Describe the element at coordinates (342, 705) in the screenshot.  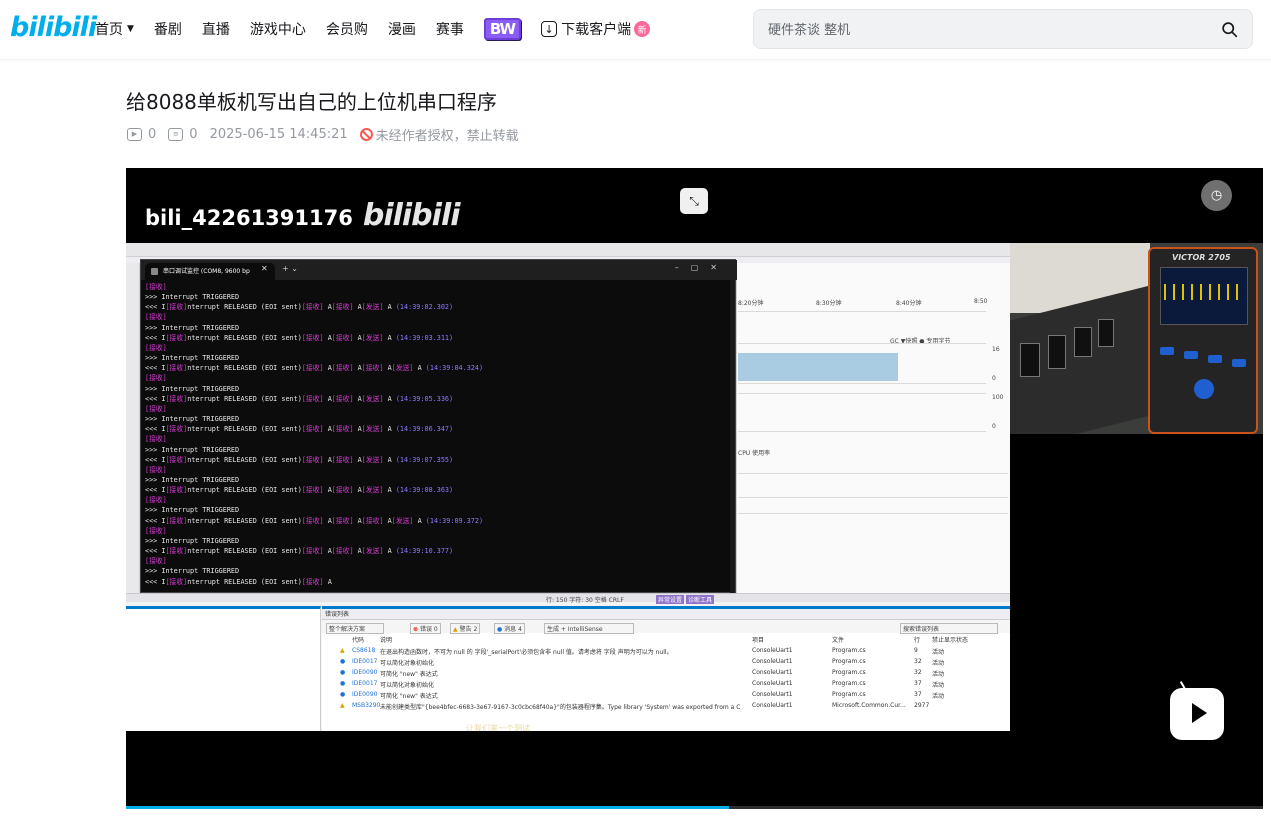
I see `warning-icon: ▲` at that location.